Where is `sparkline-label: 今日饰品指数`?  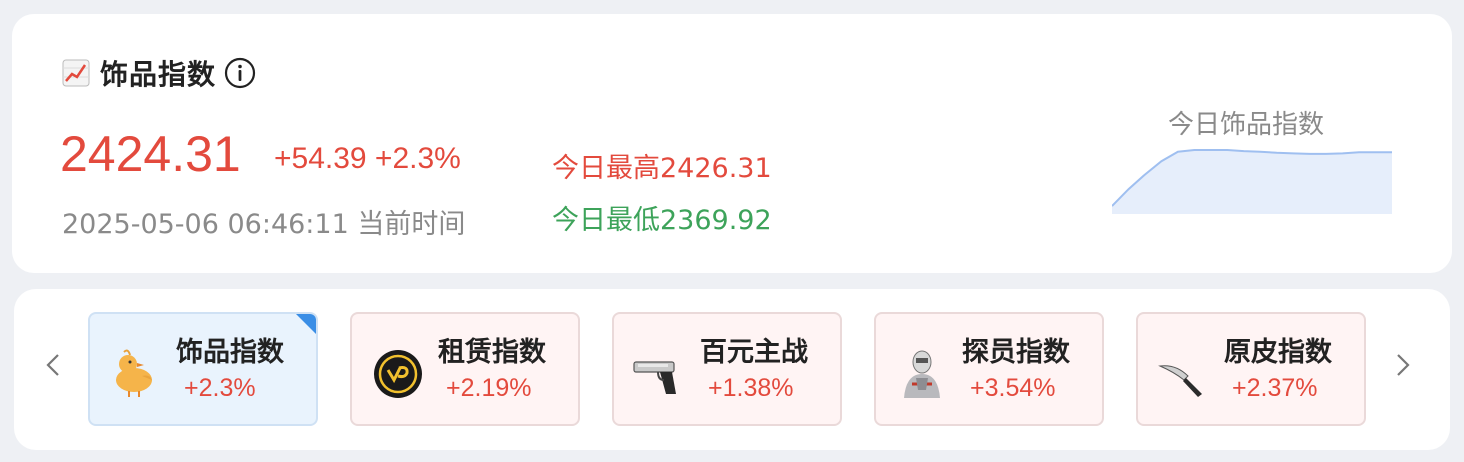
sparkline-label: 今日饰品指数 is located at coordinates (1246, 125).